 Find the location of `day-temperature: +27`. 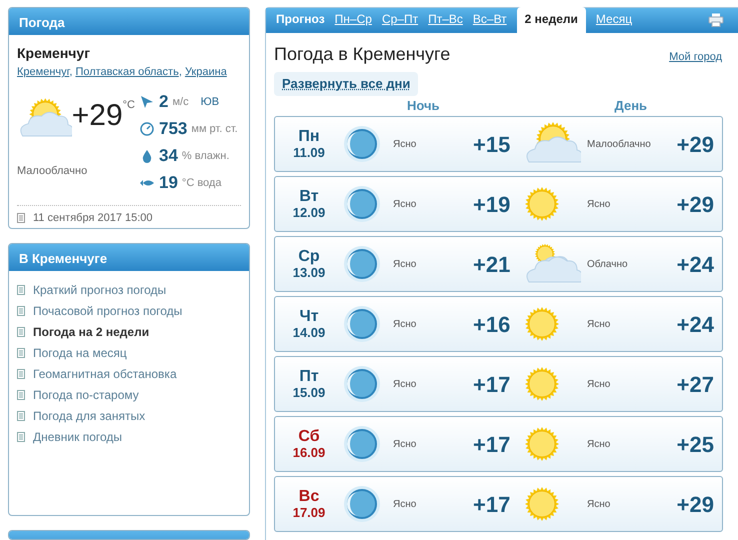

day-temperature: +27 is located at coordinates (695, 384).